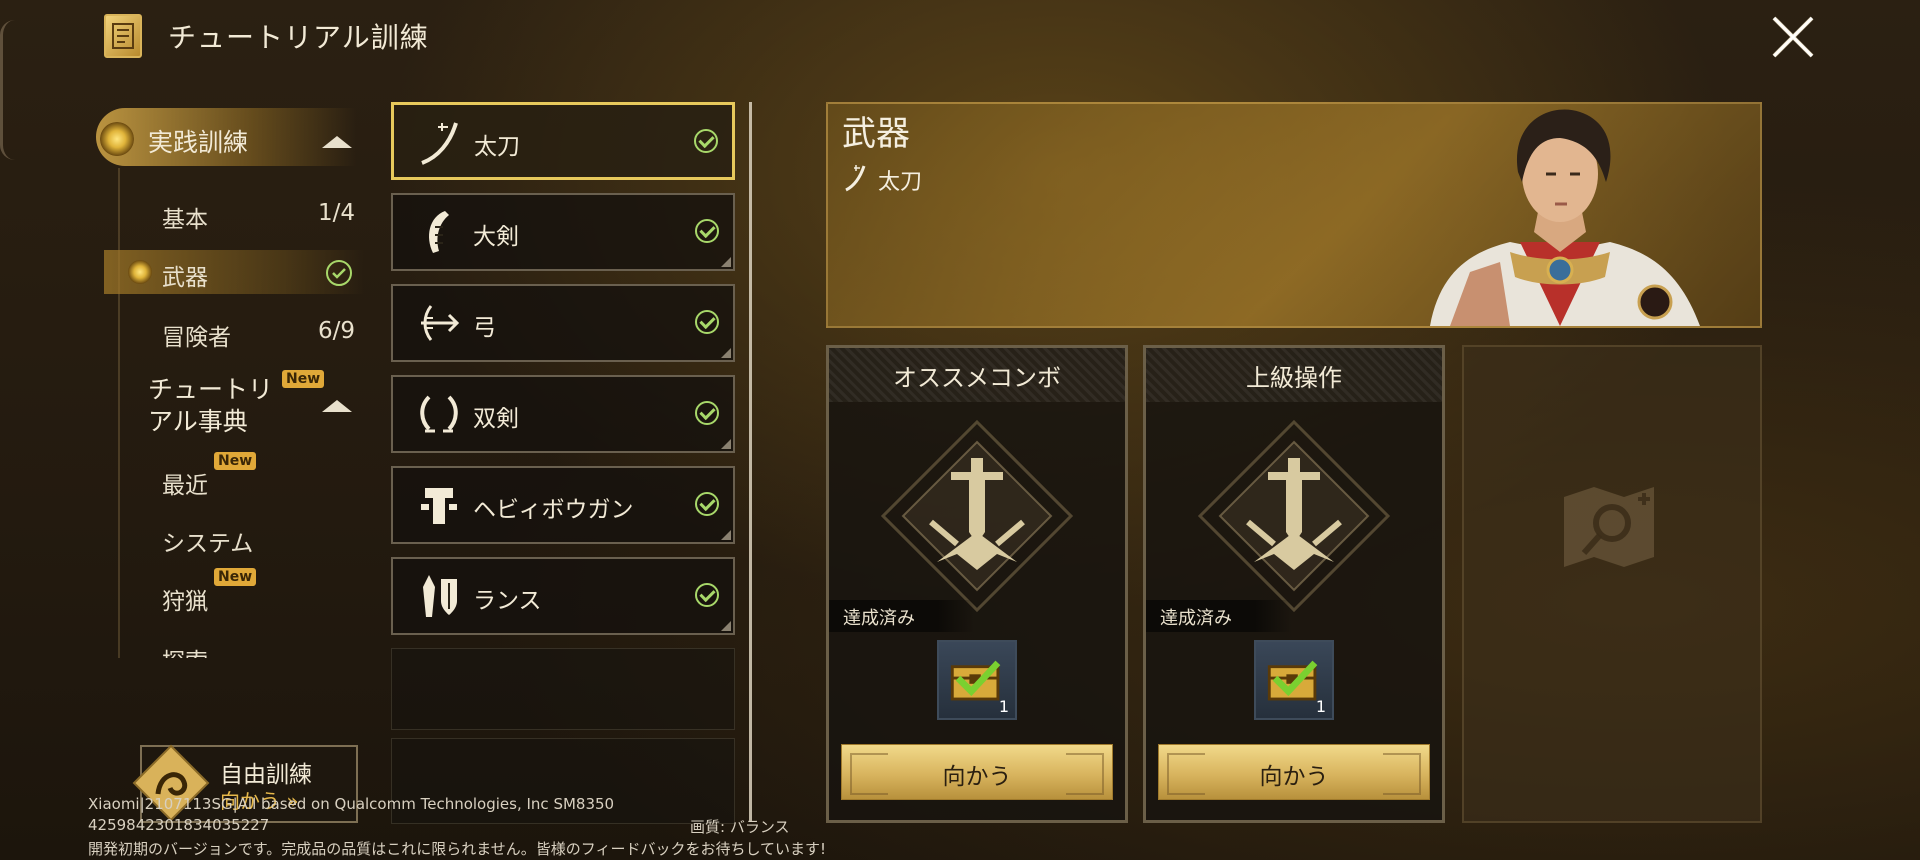 The image size is (1920, 860). Describe the element at coordinates (440, 323) in the screenshot. I see `bow-icon` at that location.